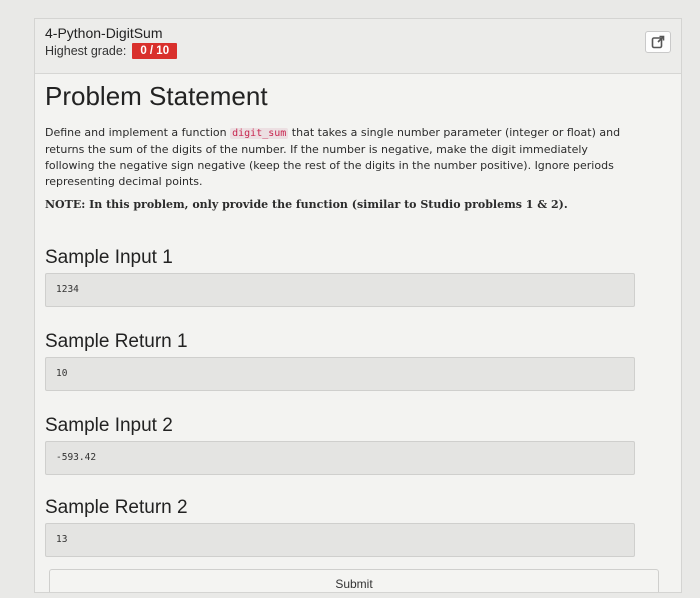  Describe the element at coordinates (116, 507) in the screenshot. I see `sample-return-2-title: Sample Return 2` at that location.